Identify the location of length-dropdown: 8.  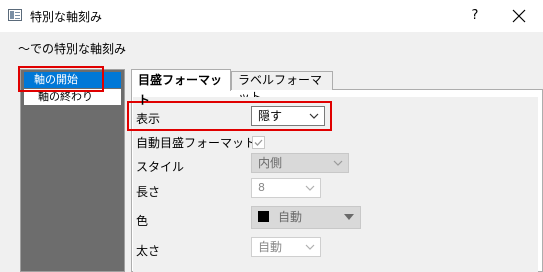
(286, 188).